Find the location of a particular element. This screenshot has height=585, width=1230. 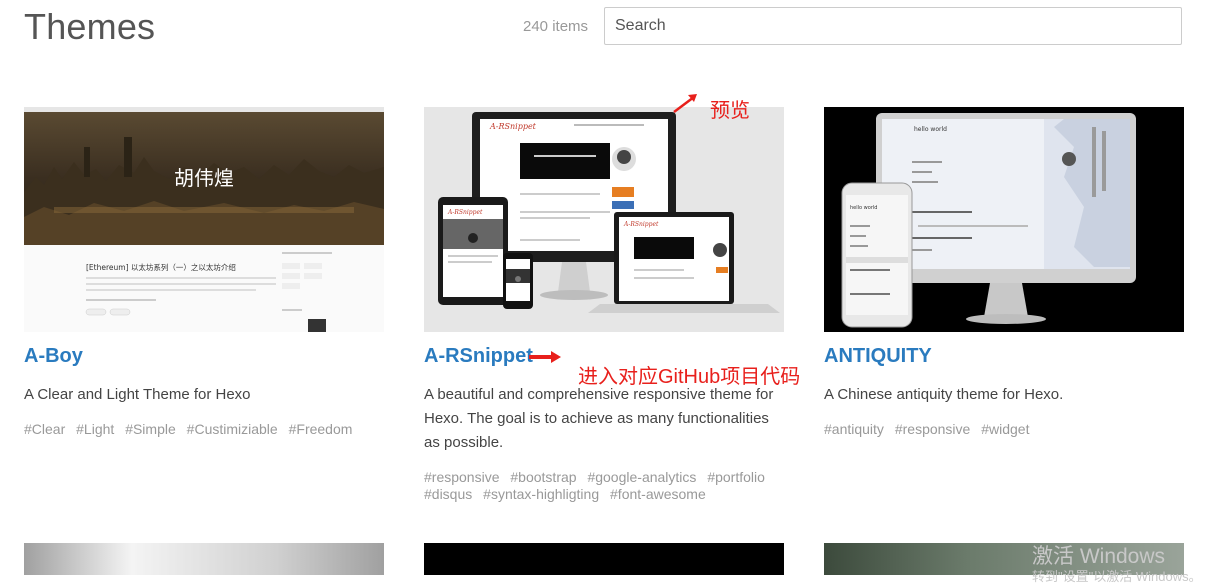

item-count: 240 items is located at coordinates (556, 26).